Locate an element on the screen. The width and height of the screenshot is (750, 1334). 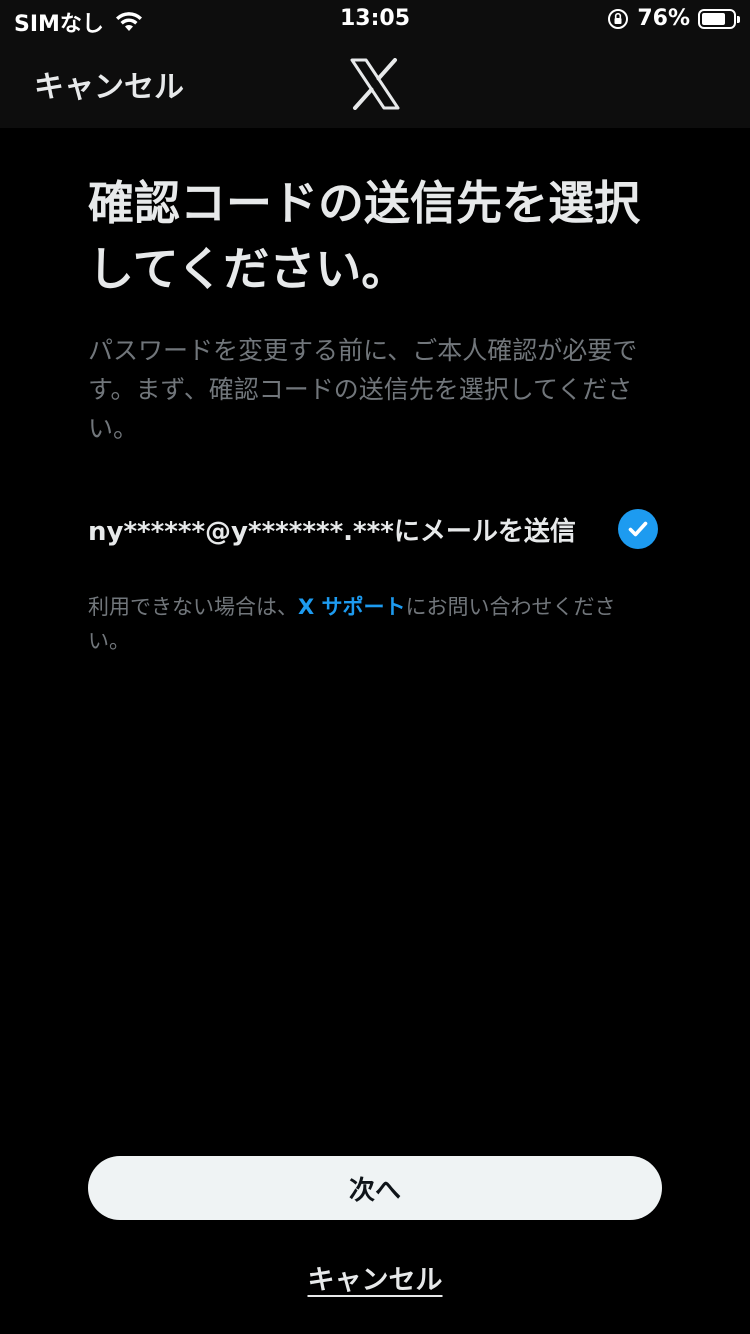
x-logo-icon is located at coordinates (375, 84).